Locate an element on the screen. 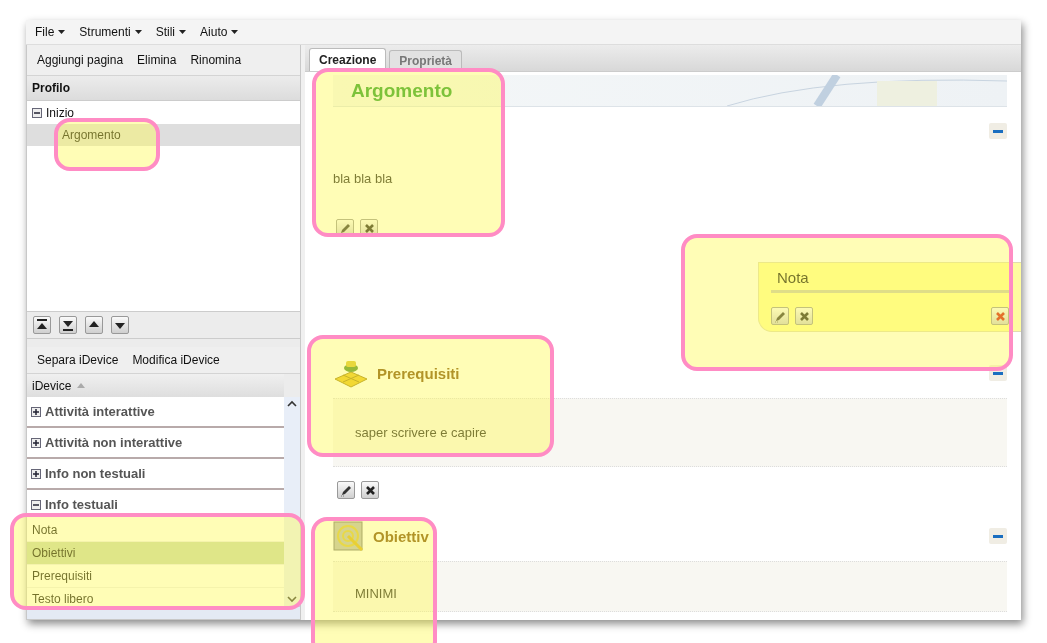  move-top-button is located at coordinates (42, 325).